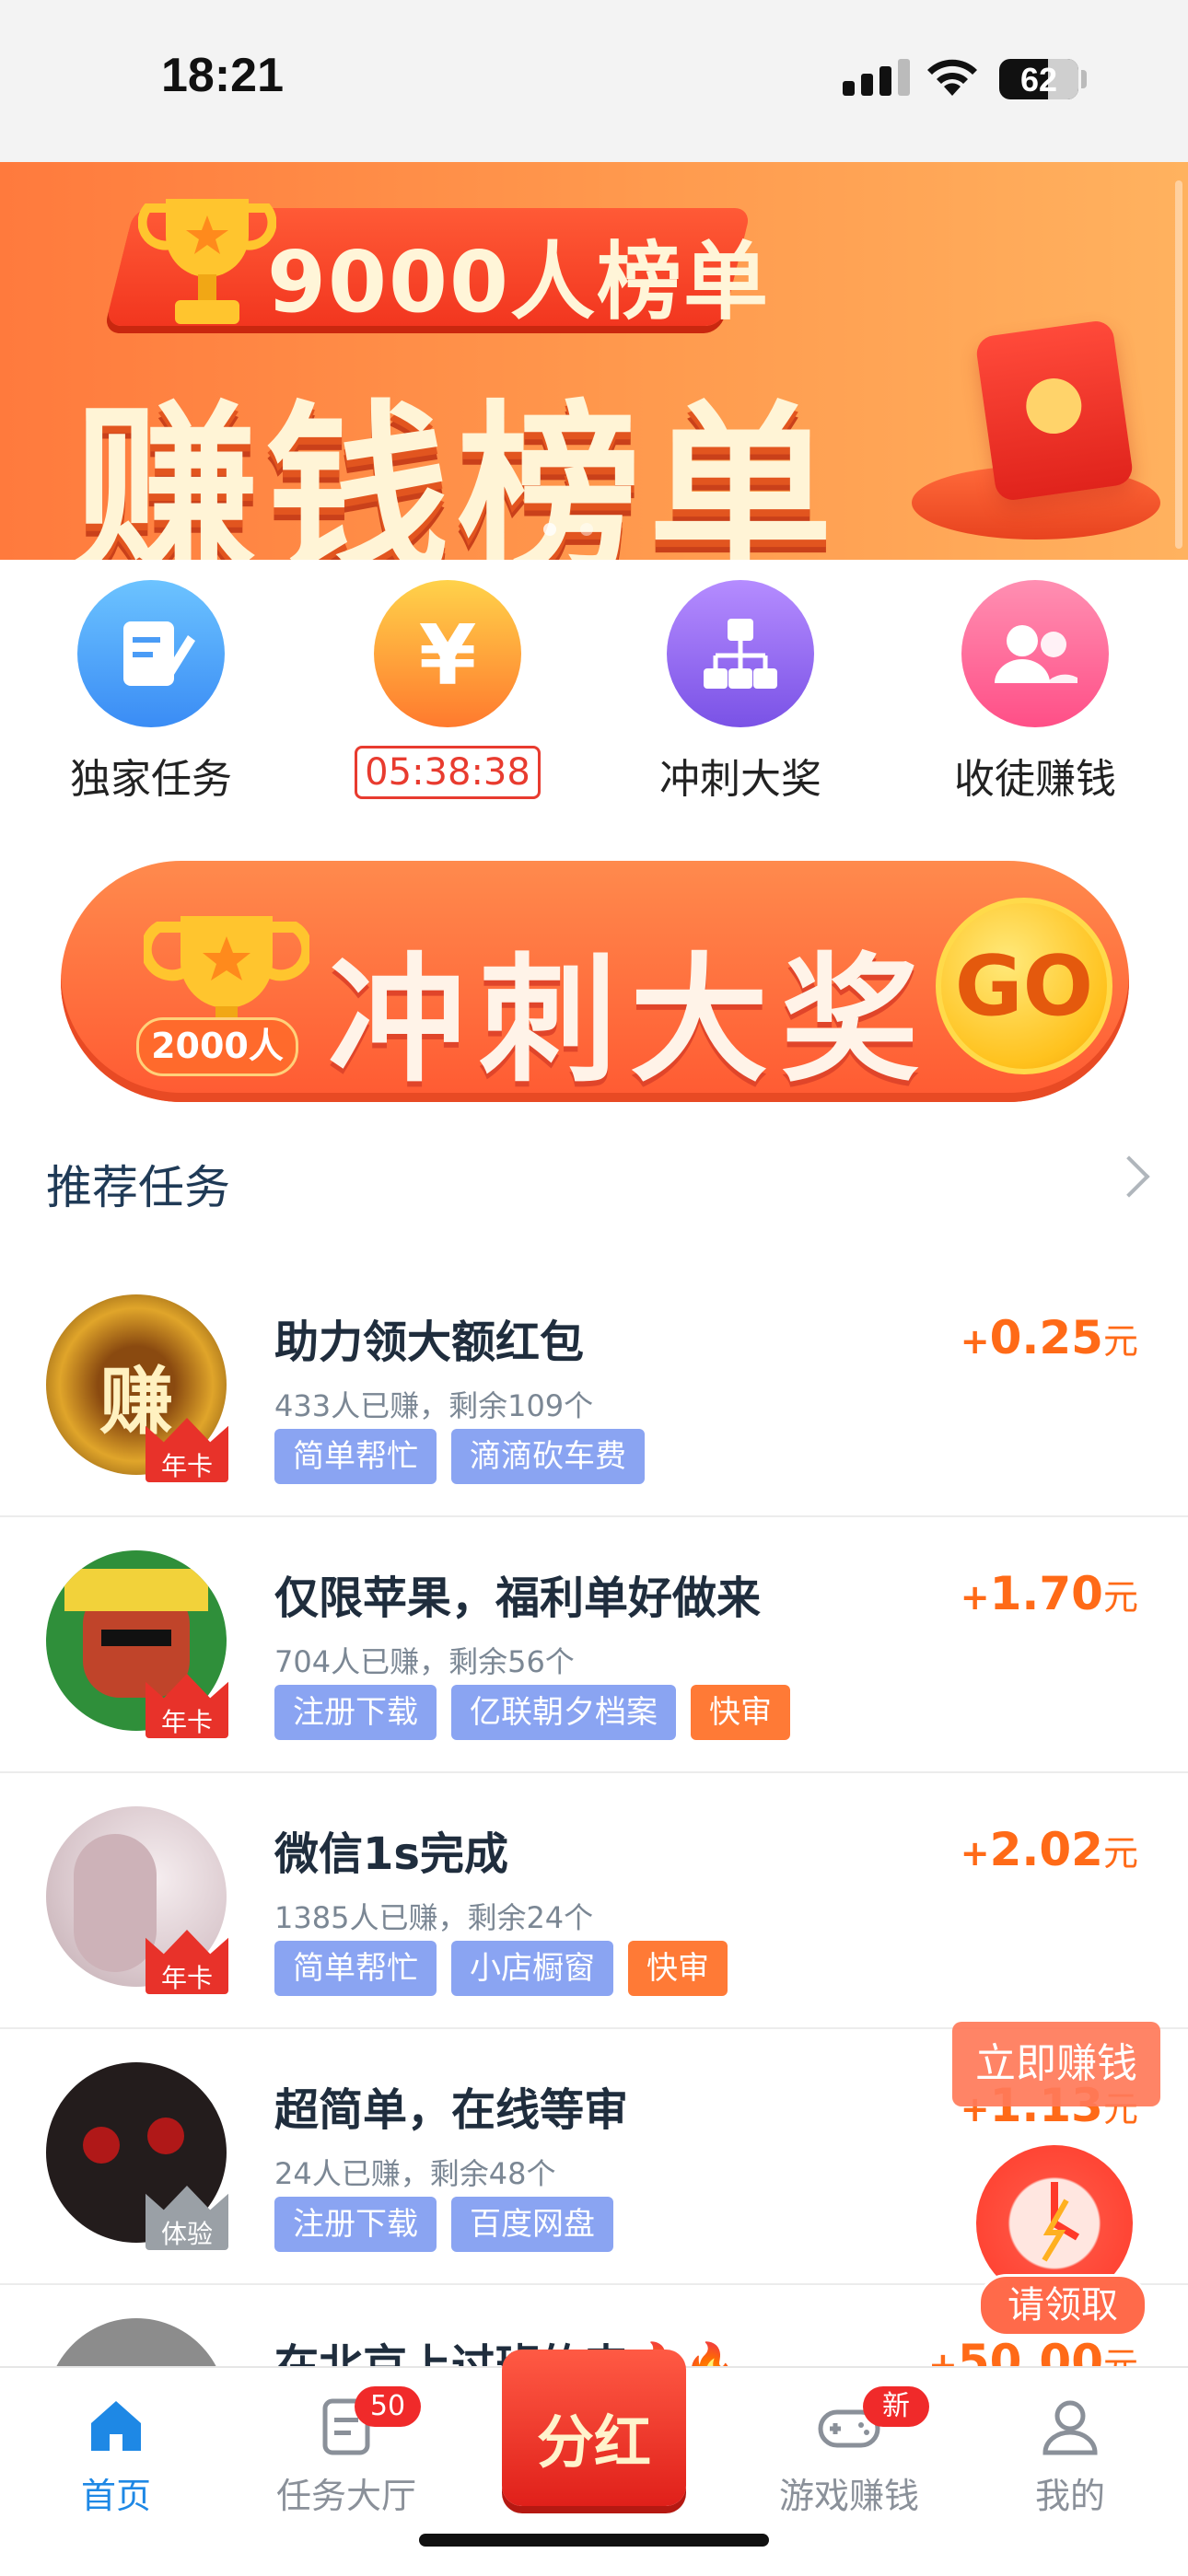  I want to click on cellular-signal-icon, so click(876, 77).